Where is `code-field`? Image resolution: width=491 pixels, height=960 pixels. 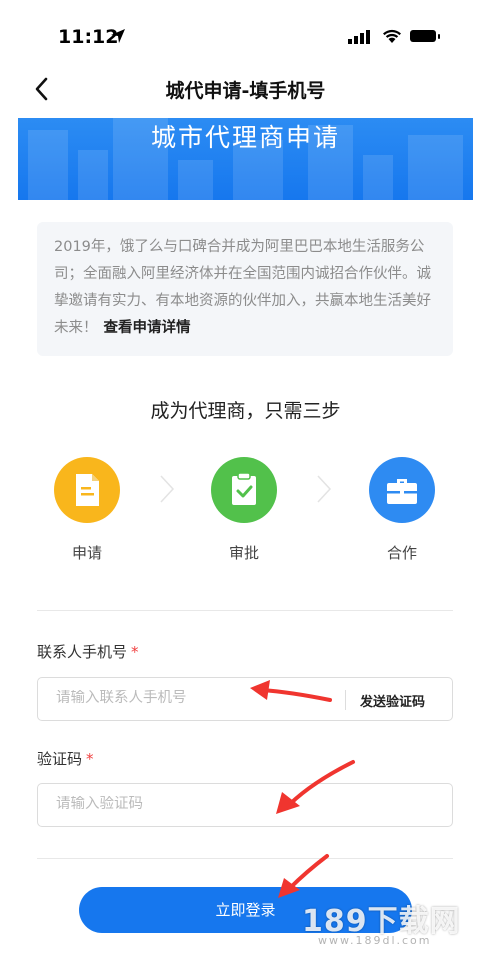 code-field is located at coordinates (245, 805).